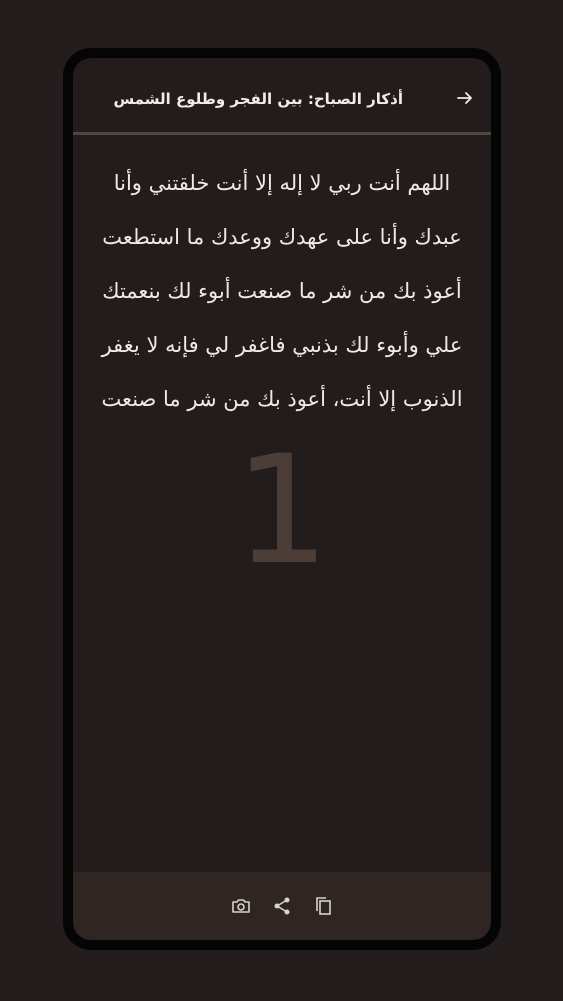 This screenshot has height=1001, width=563. I want to click on bottom-action-bar, so click(282, 906).